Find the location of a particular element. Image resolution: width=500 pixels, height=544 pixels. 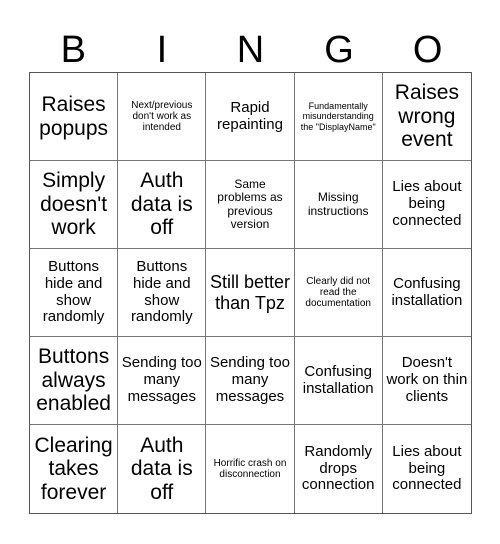

bingo-cell: Missing instructions is located at coordinates (338, 205).